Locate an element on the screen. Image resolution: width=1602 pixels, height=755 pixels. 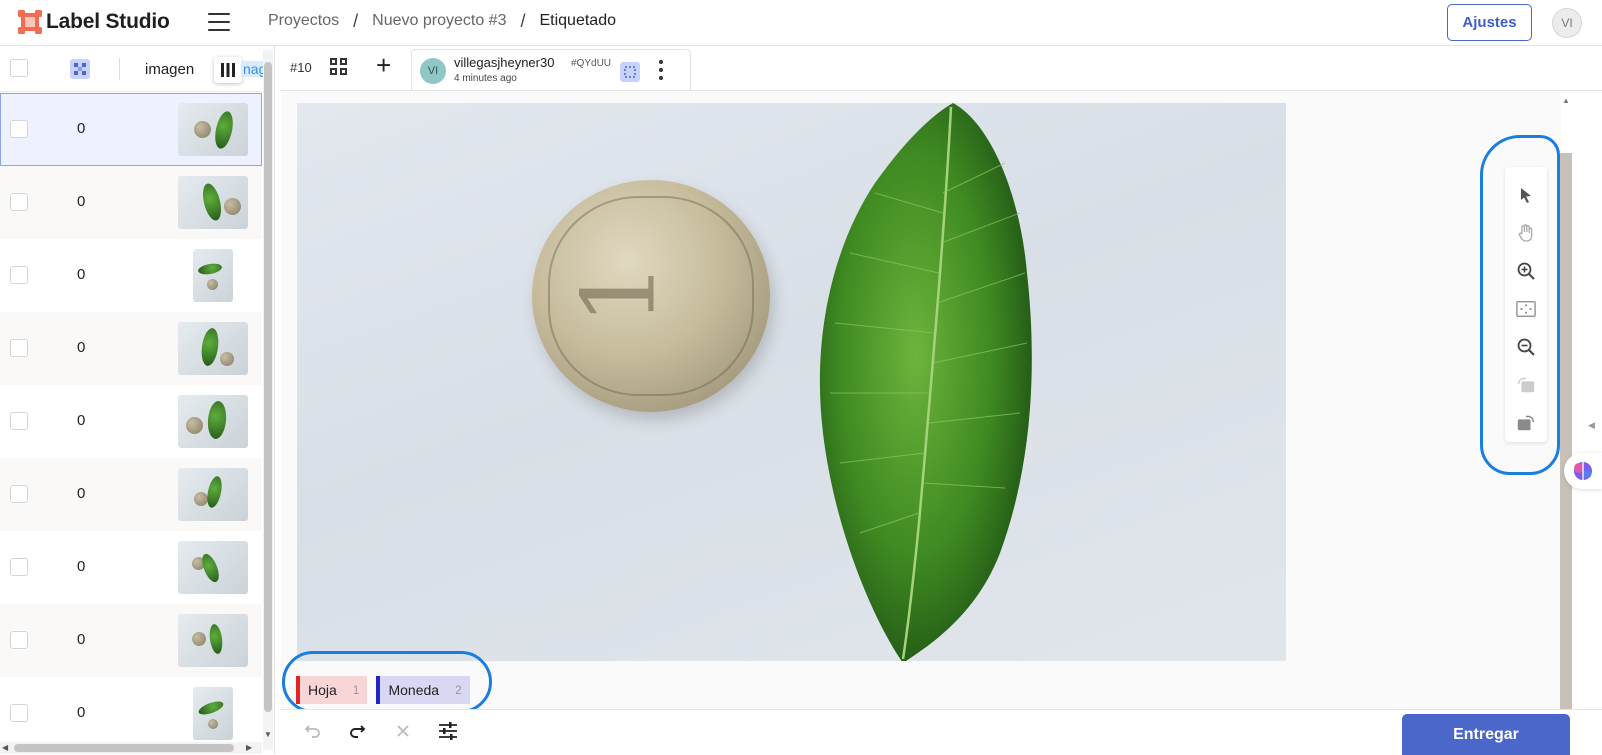
header-divider is located at coordinates (119, 69).